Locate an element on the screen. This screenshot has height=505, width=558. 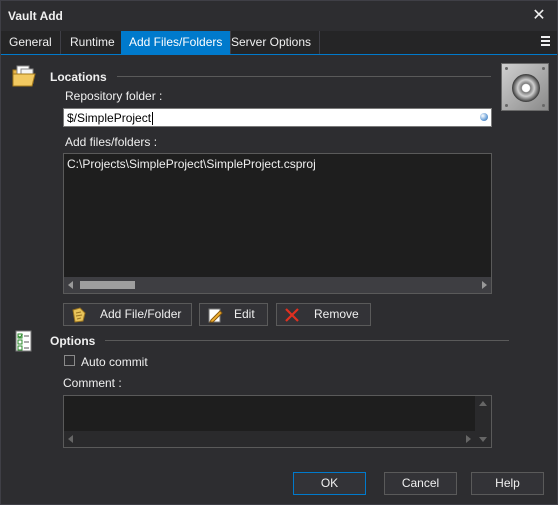
ok-button: OK is located at coordinates (329, 483).